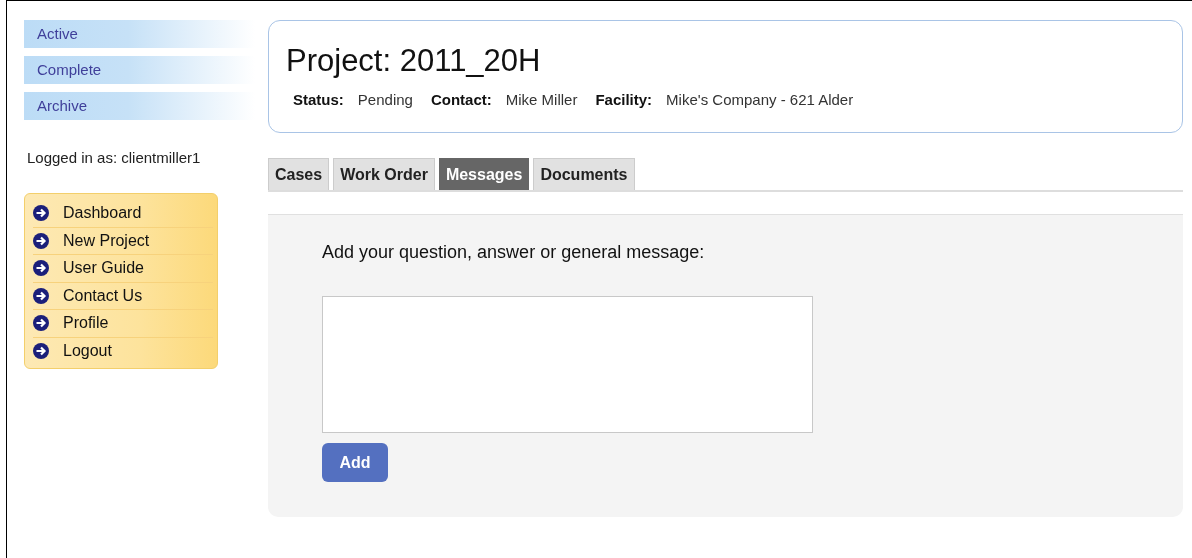  What do you see at coordinates (584, 174) in the screenshot?
I see `tab: Documents` at bounding box center [584, 174].